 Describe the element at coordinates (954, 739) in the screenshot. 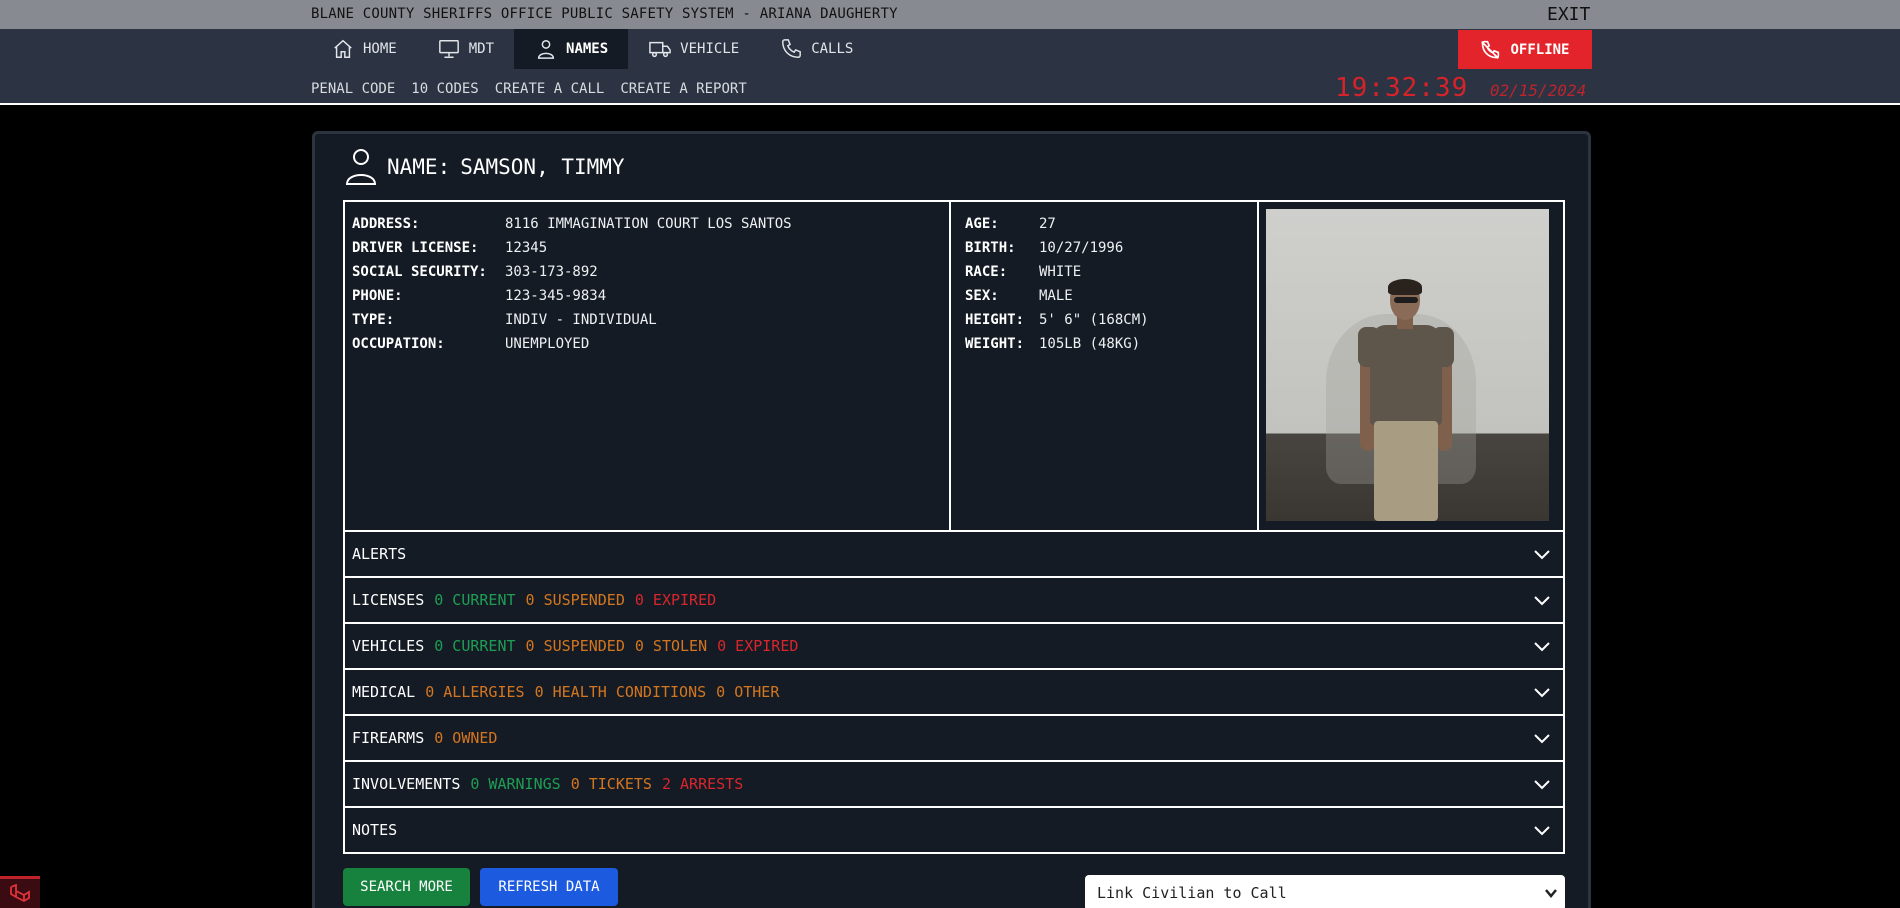

I see `firearms-section: FIREARMS 0 OWNED` at that location.